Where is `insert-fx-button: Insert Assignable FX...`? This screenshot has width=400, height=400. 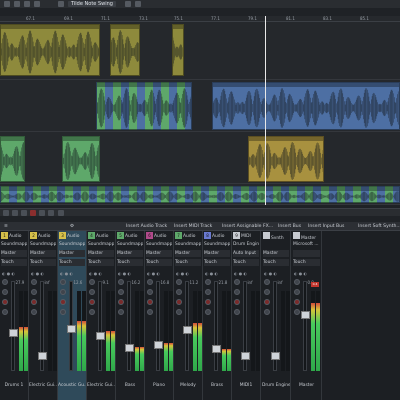
insert-fx-button: Insert Assignable FX... is located at coordinates (247, 226).